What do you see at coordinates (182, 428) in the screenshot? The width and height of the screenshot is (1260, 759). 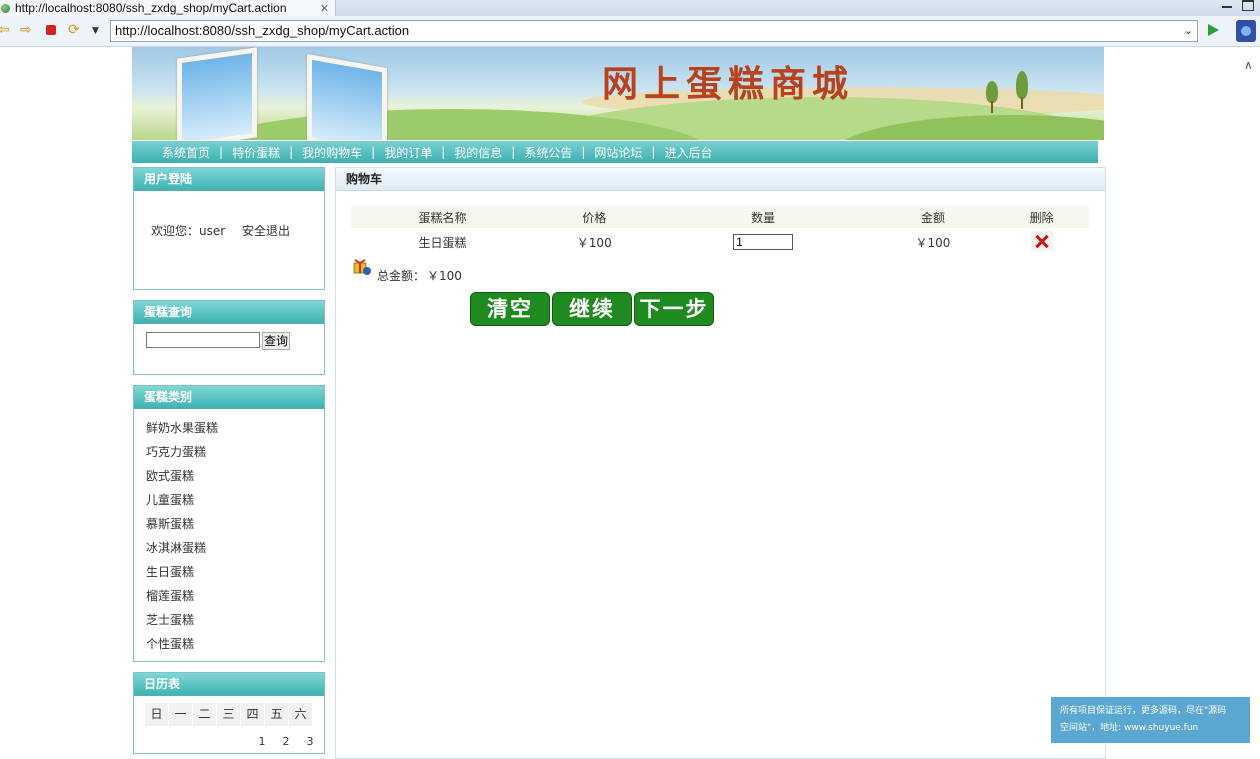 I see `category-item: 鲜奶水果蛋糕` at bounding box center [182, 428].